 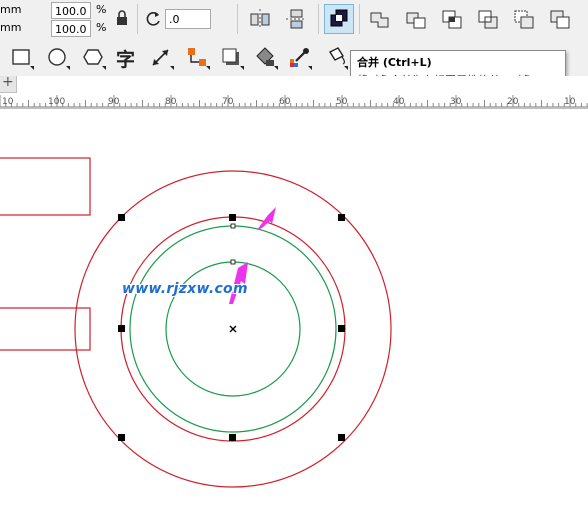 I want to click on trim-button, so click(x=416, y=19).